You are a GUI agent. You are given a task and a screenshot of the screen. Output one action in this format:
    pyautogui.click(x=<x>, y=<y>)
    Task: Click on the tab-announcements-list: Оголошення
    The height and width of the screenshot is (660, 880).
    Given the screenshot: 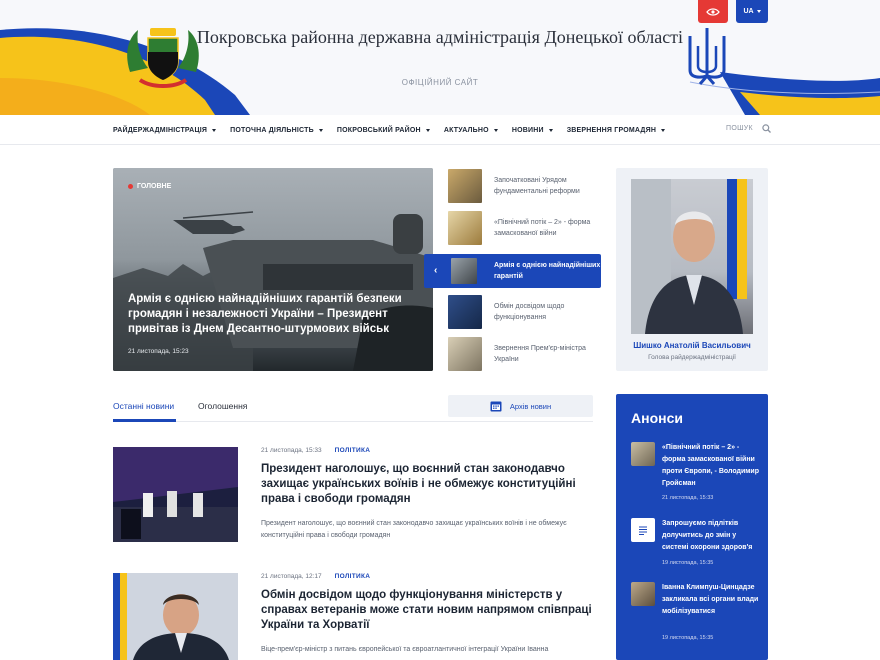 What is the action you would take?
    pyautogui.click(x=222, y=406)
    